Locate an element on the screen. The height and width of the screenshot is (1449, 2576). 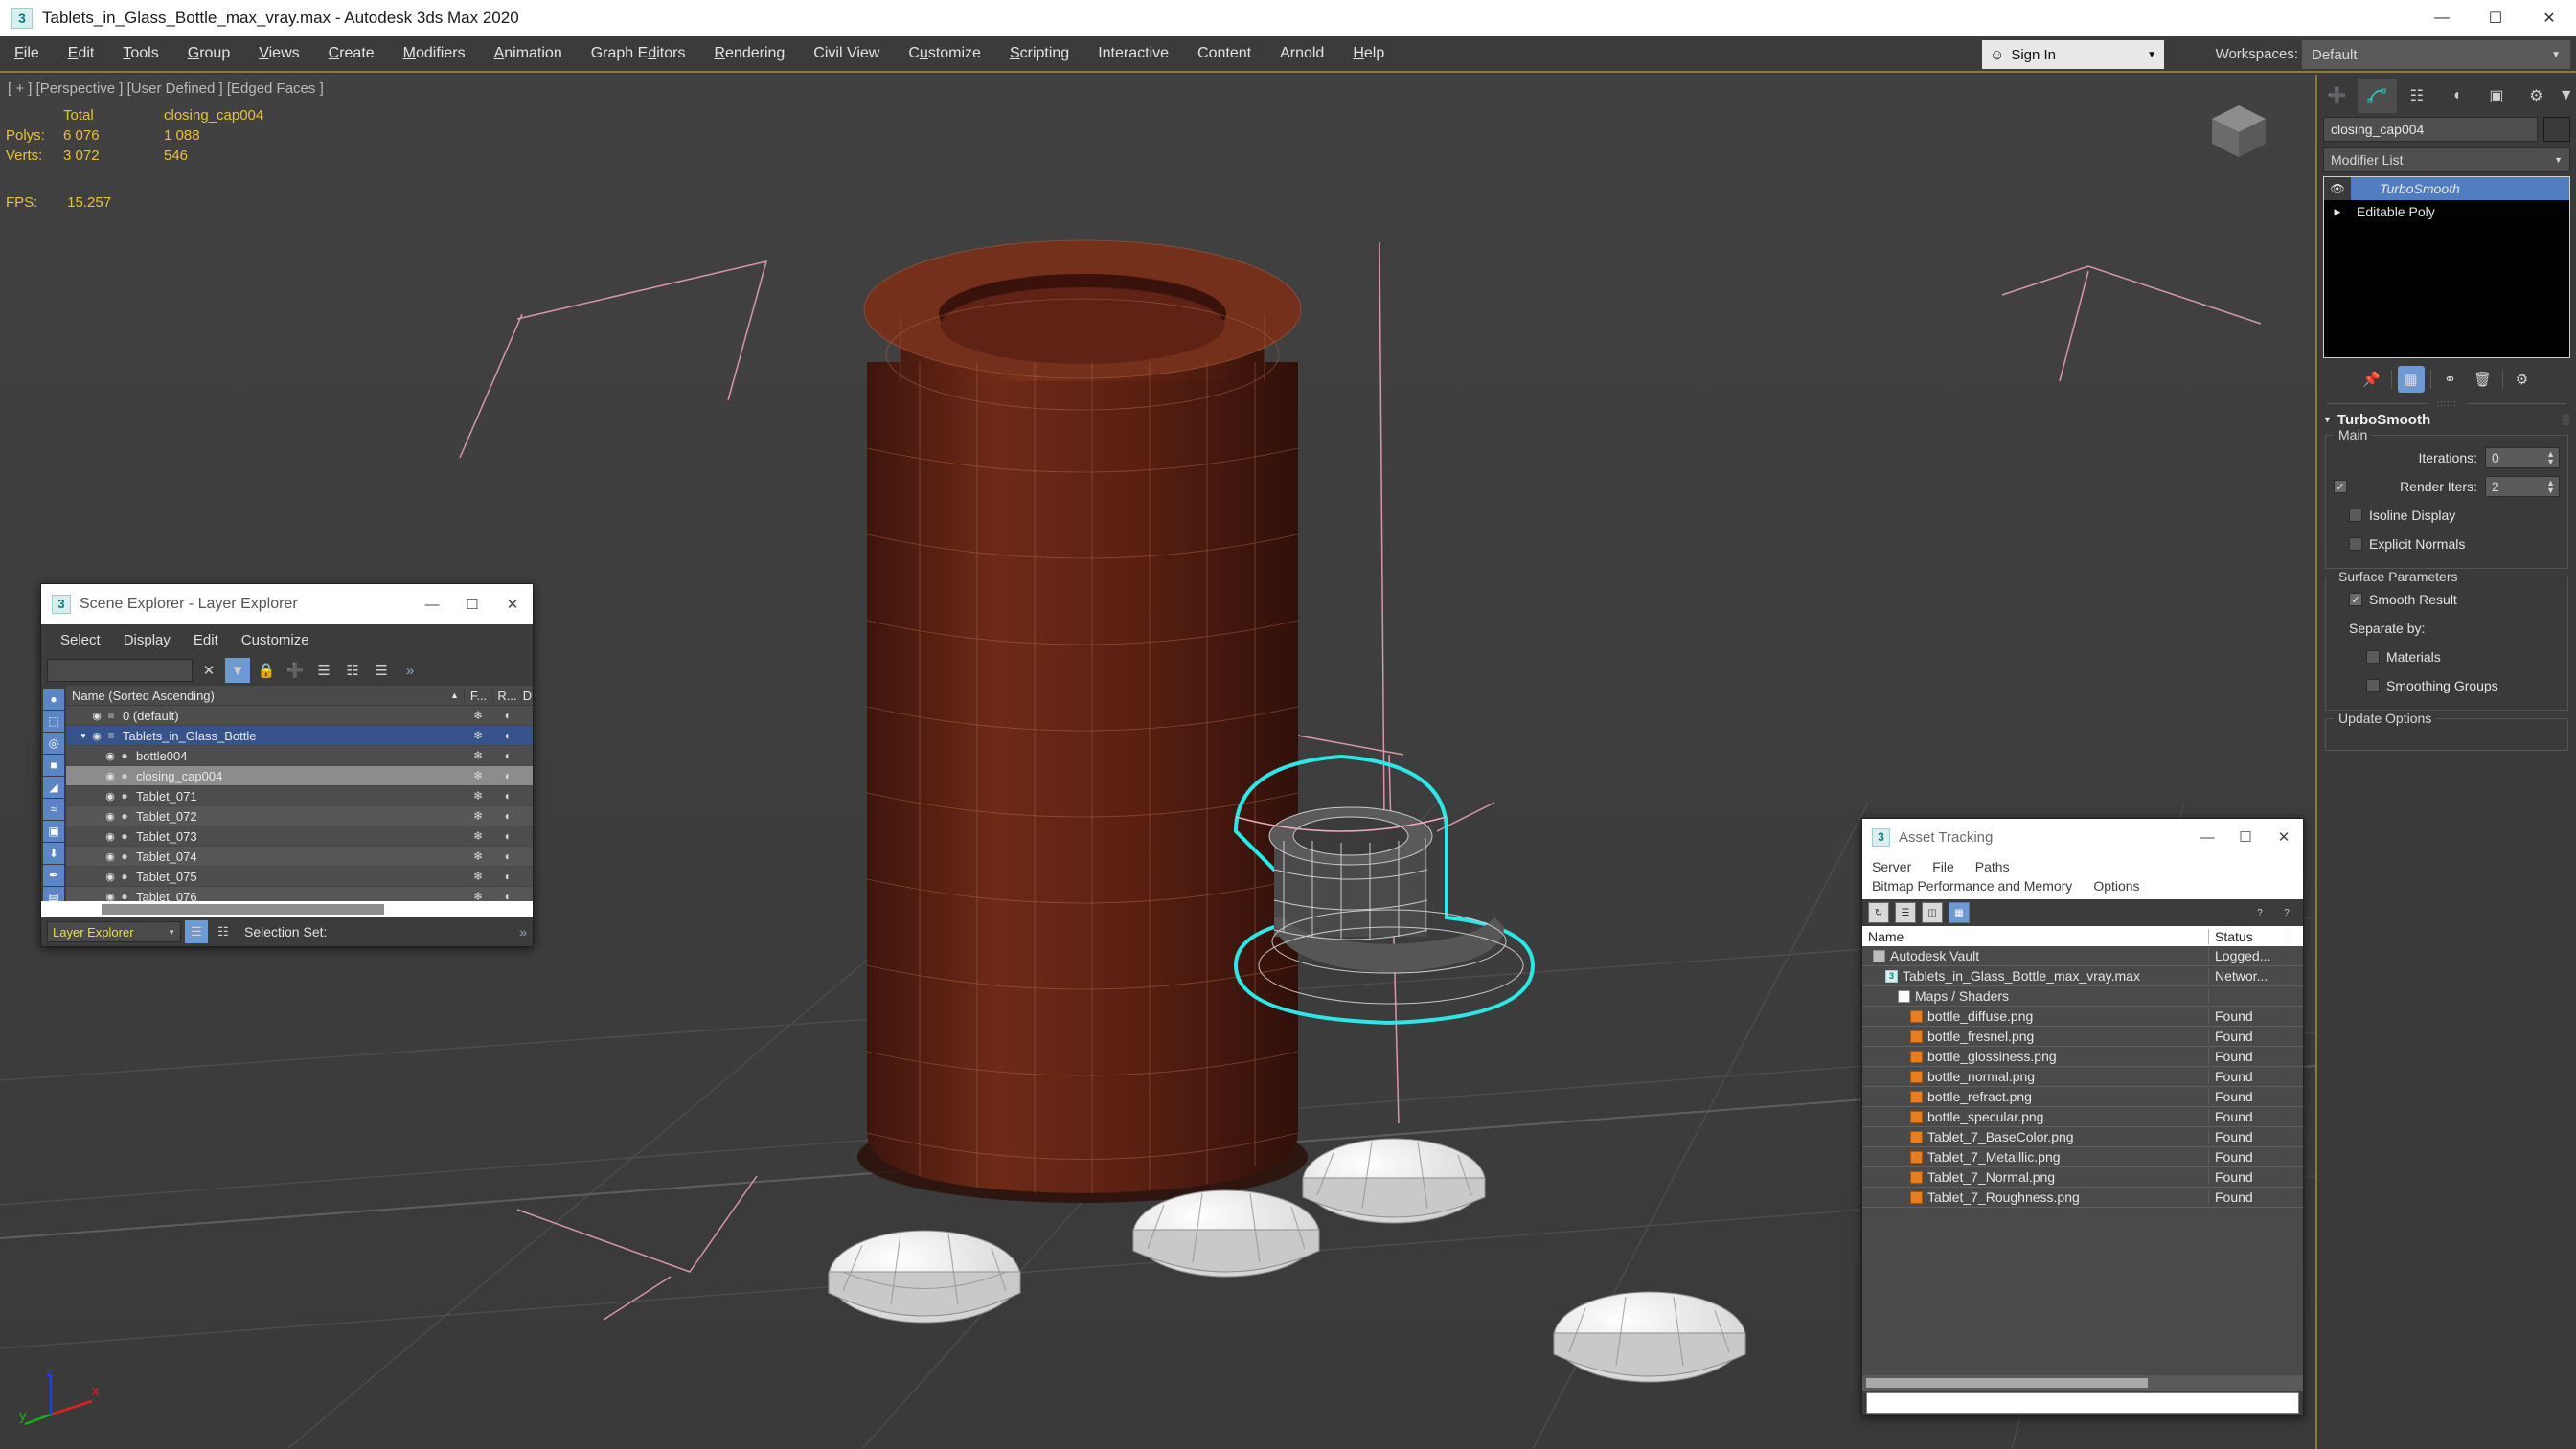
table-row: Maps / Shaders is located at coordinates (2082, 996).